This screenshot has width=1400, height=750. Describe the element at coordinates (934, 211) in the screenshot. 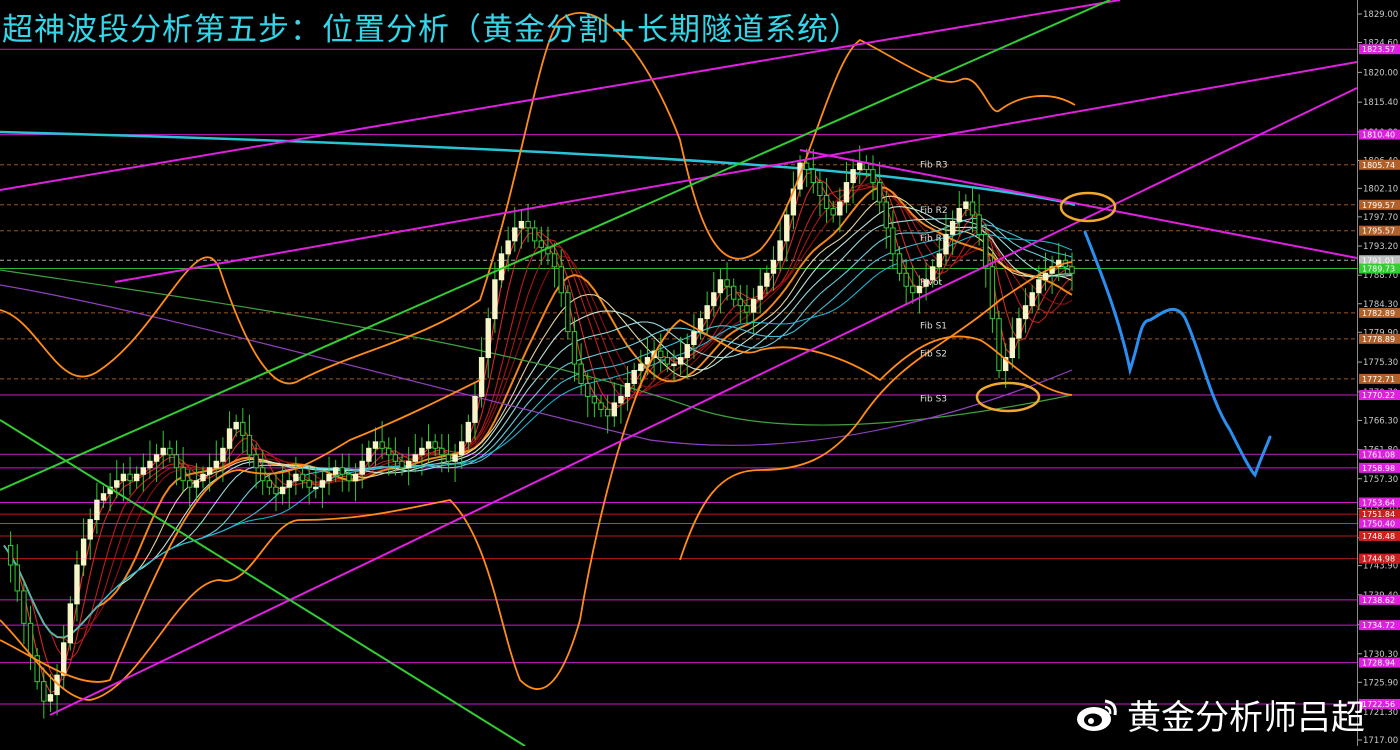

I see `pivot-label: Fib R2` at that location.